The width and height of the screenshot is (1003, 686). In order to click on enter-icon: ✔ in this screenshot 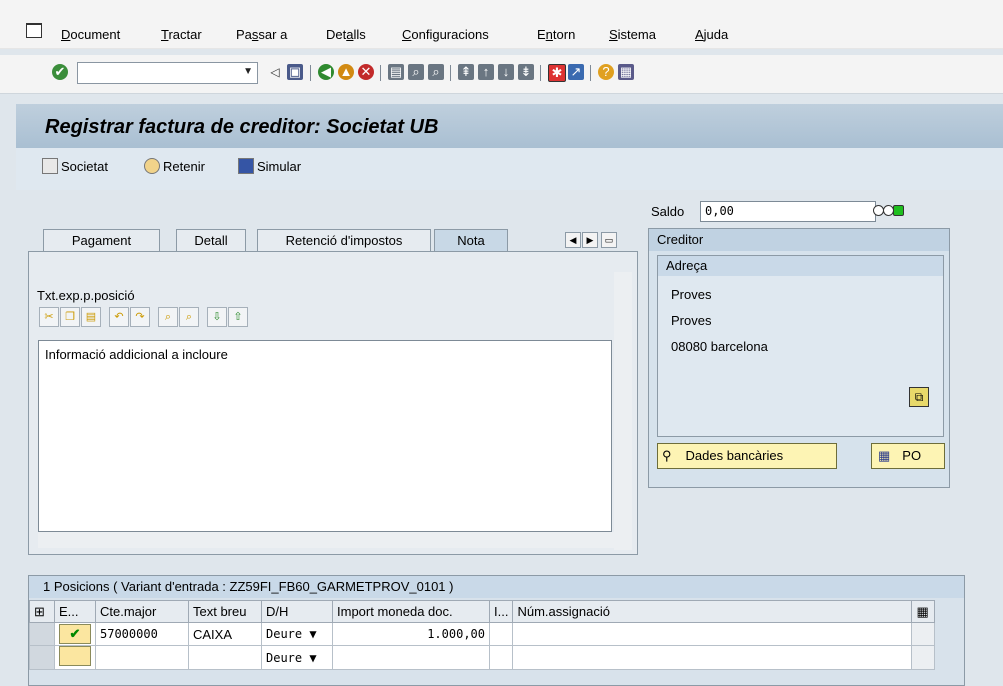, I will do `click(60, 72)`.